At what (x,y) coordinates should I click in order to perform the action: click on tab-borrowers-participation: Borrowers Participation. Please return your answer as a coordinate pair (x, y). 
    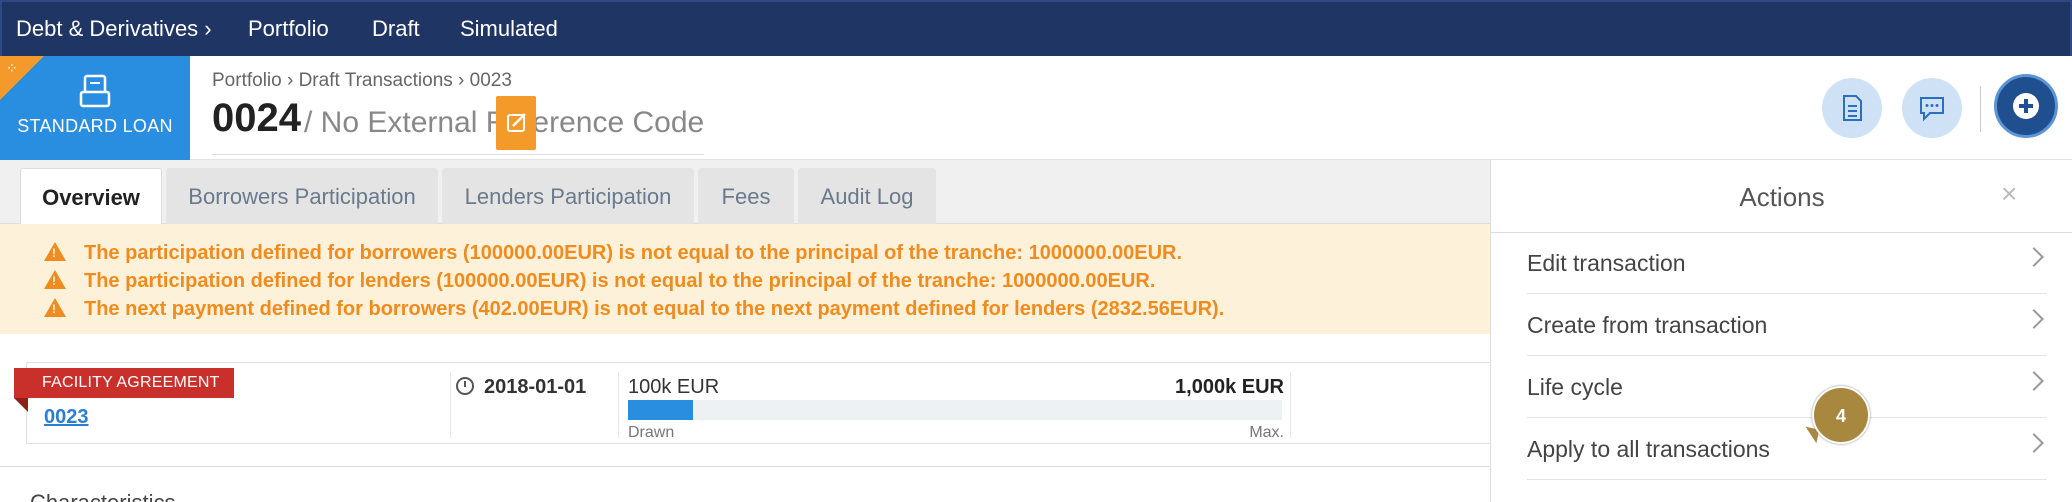
    Looking at the image, I should click on (302, 196).